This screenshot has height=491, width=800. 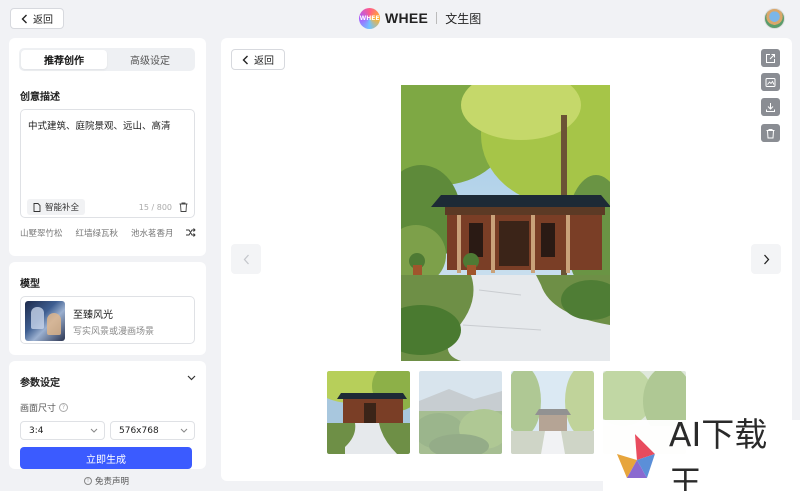 What do you see at coordinates (106, 458) in the screenshot?
I see `generate-button: 立即生成` at bounding box center [106, 458].